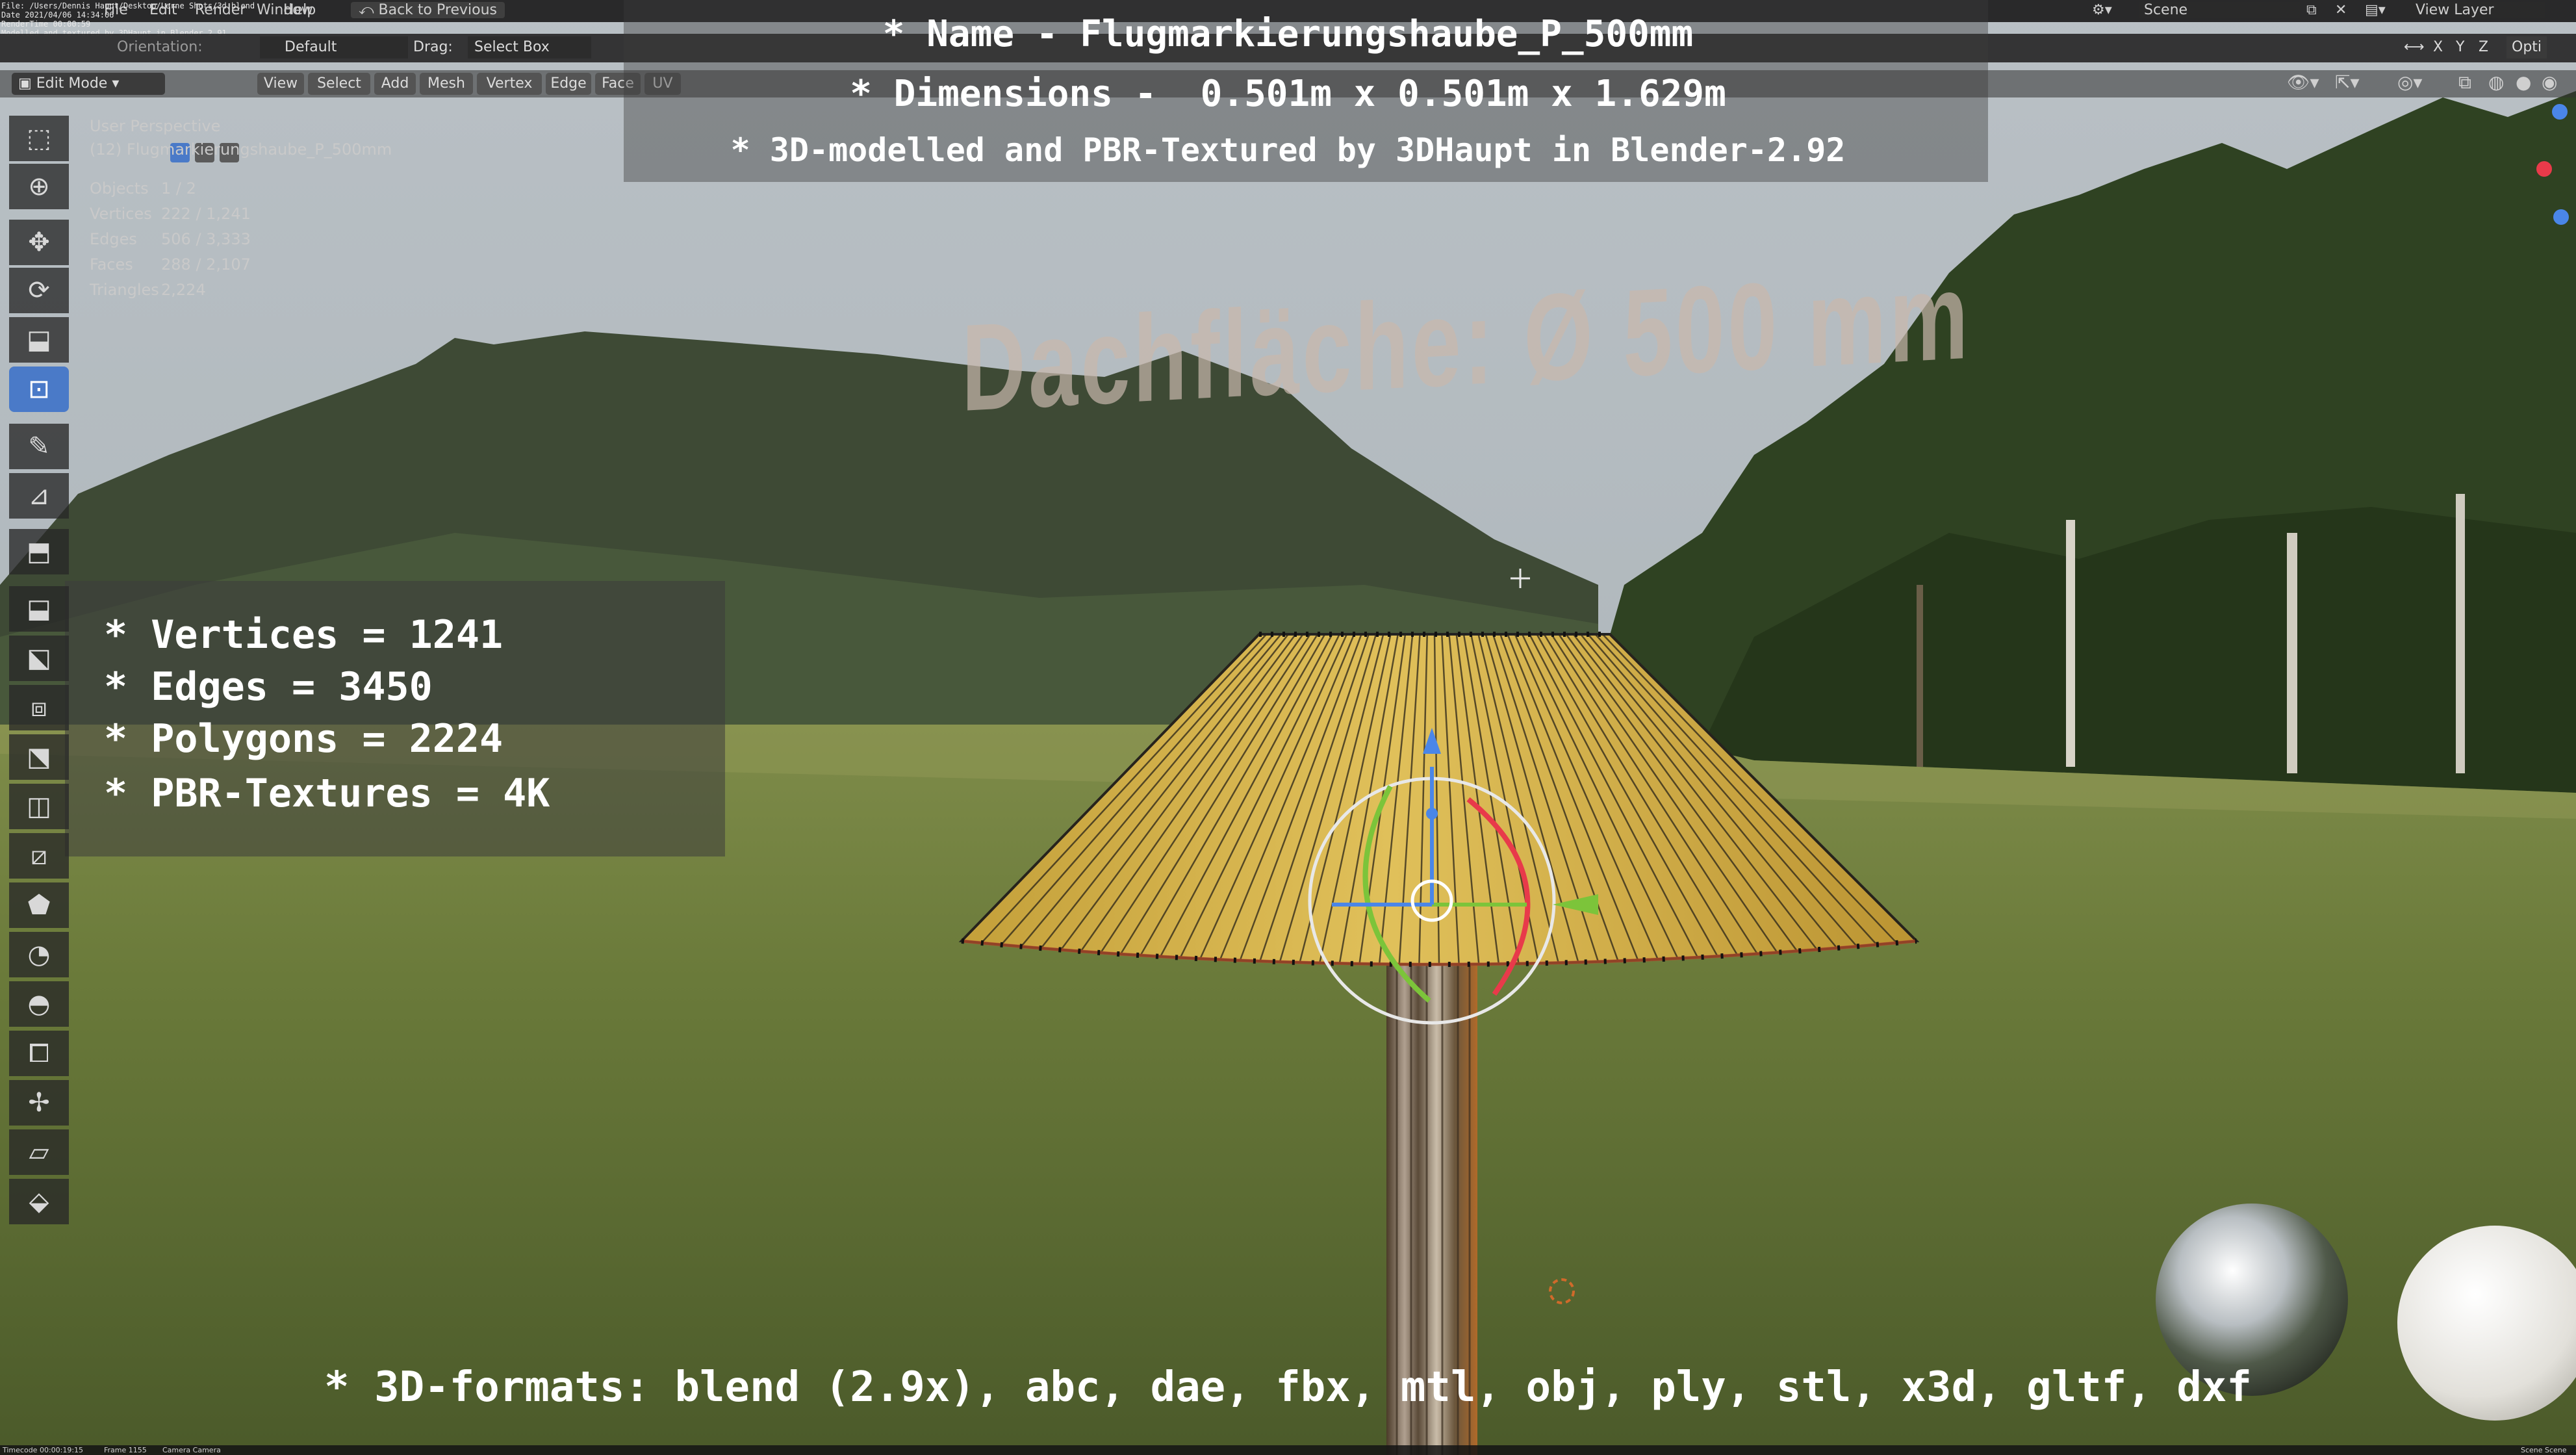 The image size is (2576, 1455). Describe the element at coordinates (206, 214) in the screenshot. I see `stat-vertices-value: 222 / 1,241` at that location.